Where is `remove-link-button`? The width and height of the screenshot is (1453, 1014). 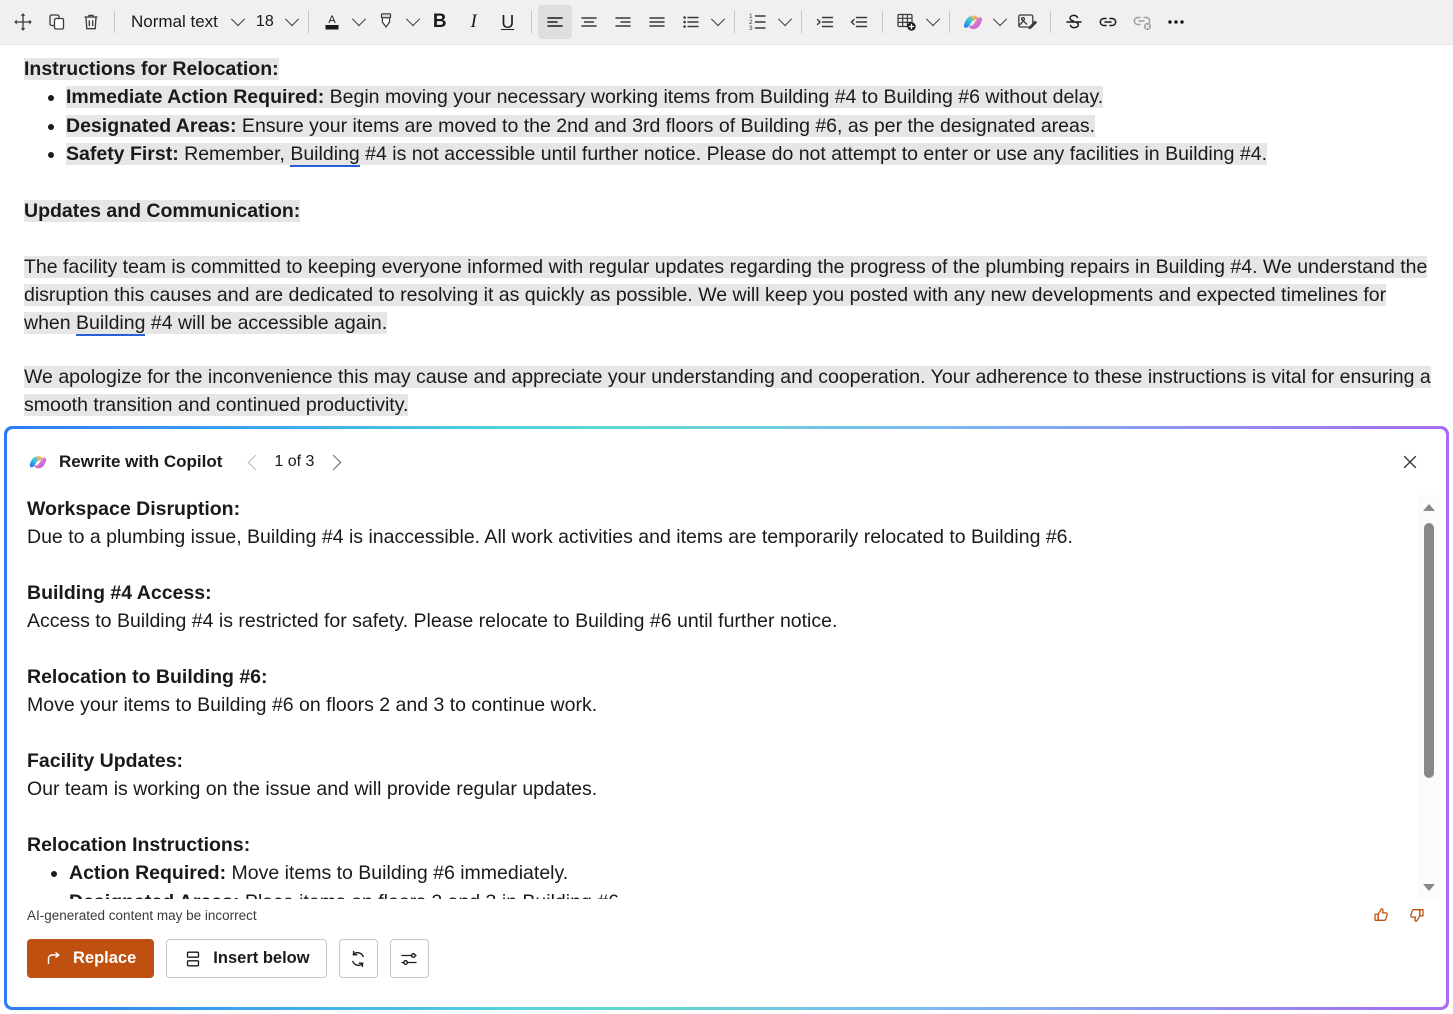
remove-link-button is located at coordinates (1142, 22).